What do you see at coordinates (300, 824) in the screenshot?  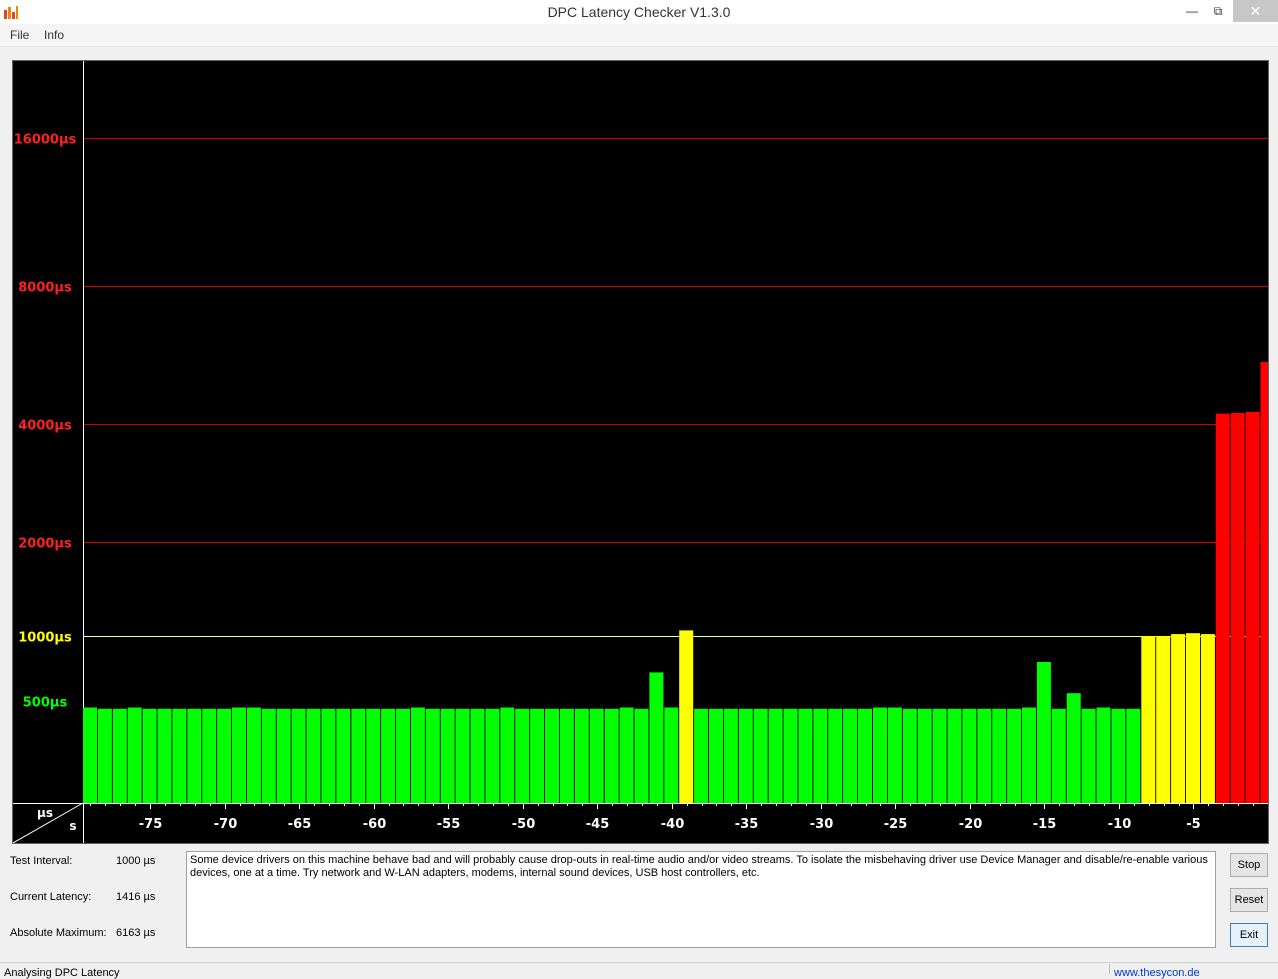 I see `x-tick-label: -65` at bounding box center [300, 824].